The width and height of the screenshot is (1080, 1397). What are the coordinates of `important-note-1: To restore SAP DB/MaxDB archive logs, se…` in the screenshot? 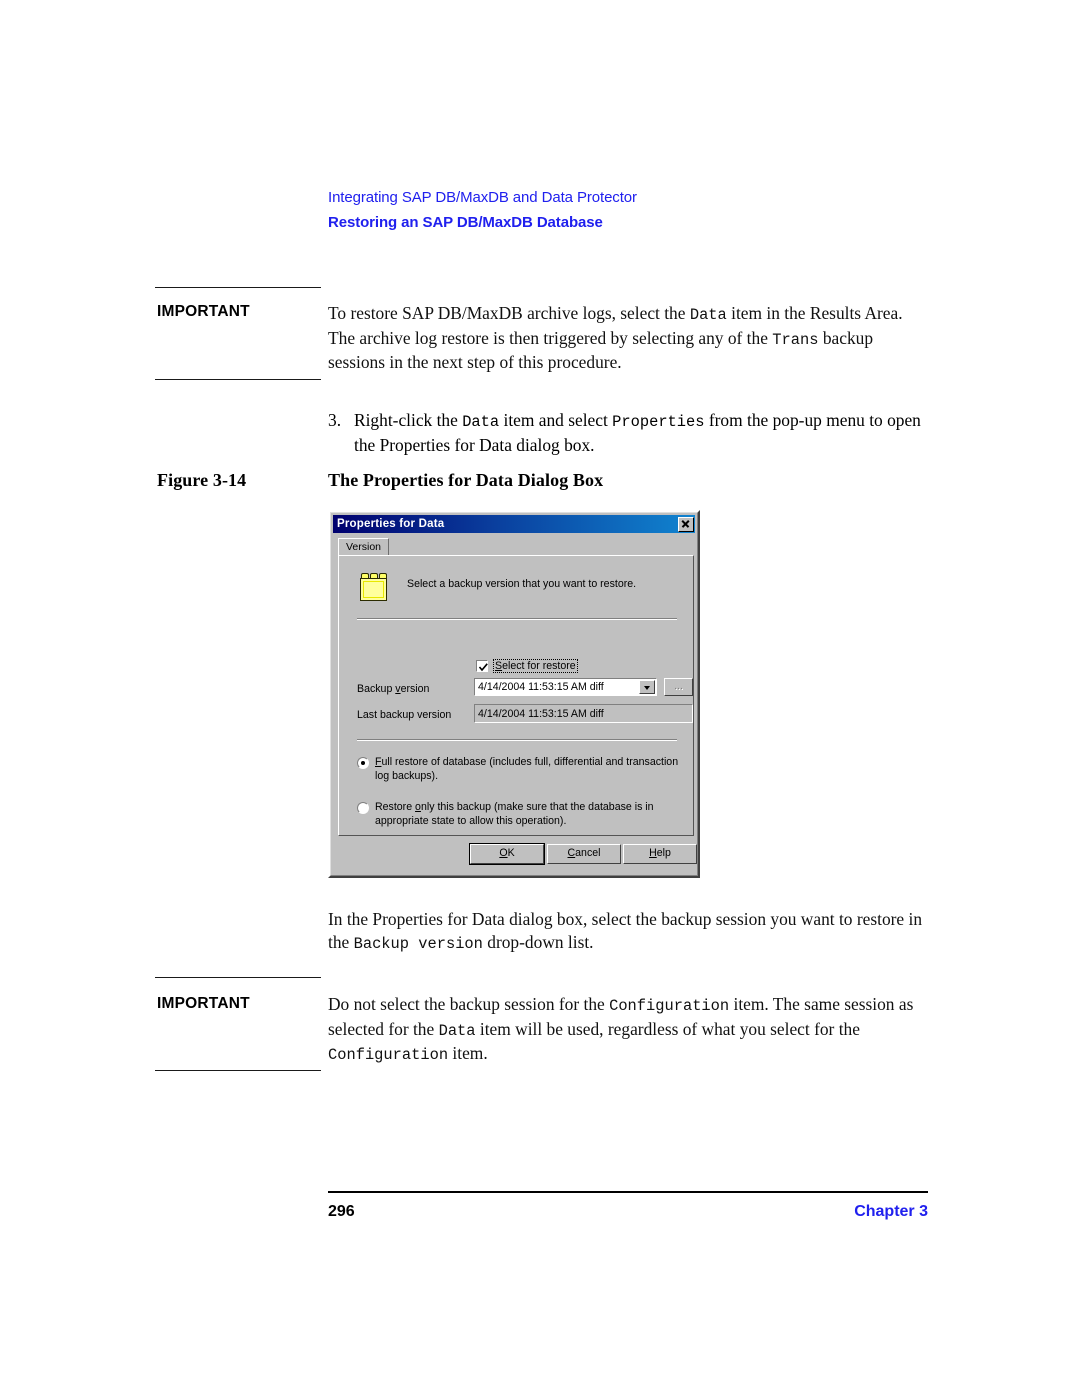 It's located at (628, 338).